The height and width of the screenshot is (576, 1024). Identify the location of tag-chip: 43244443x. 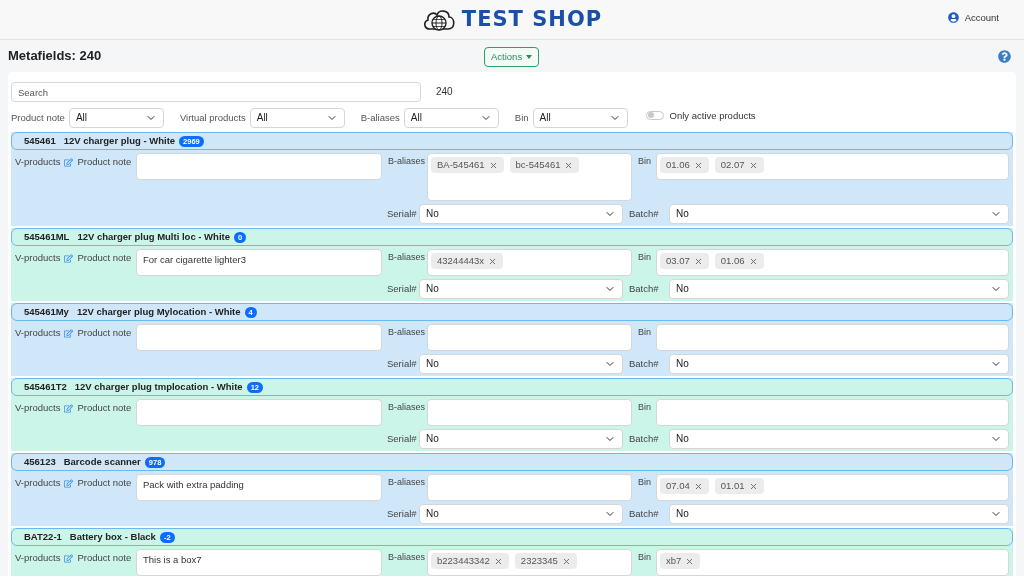
(467, 261).